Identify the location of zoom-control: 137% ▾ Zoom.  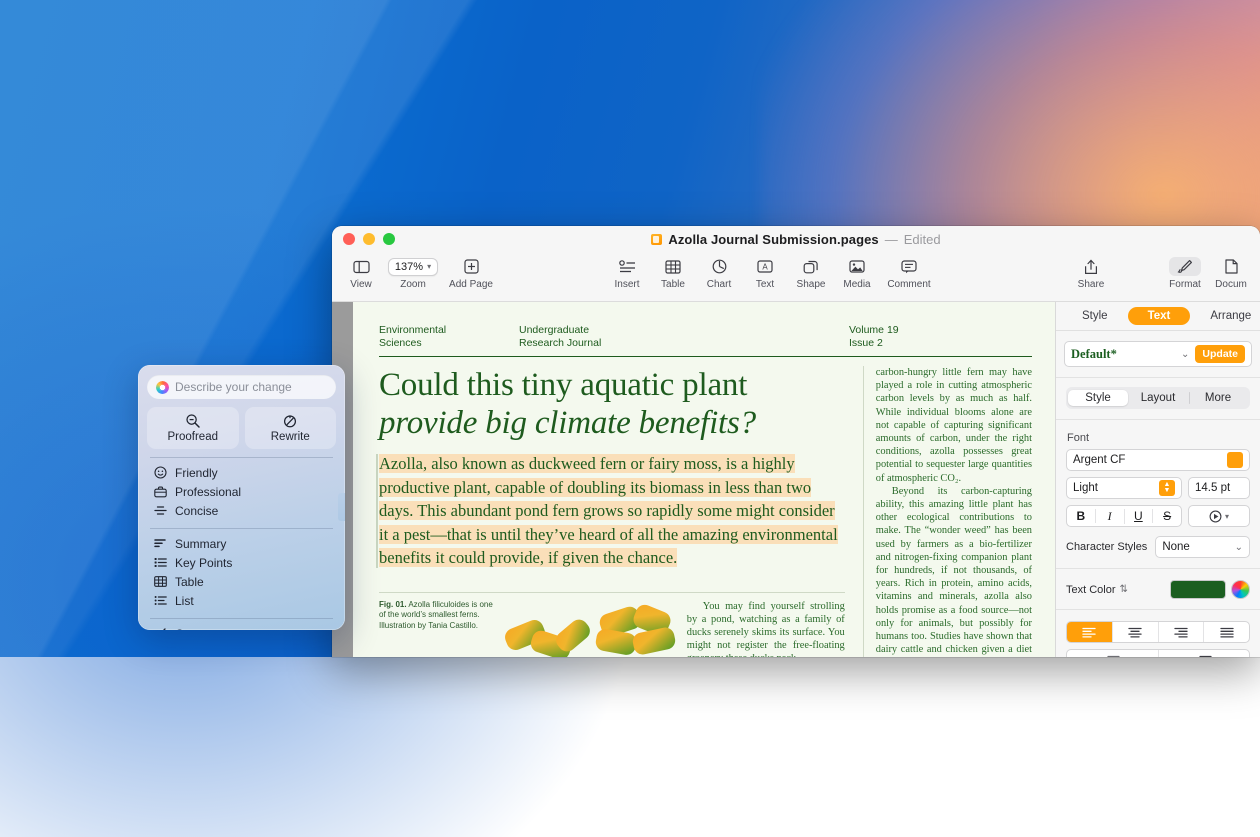
(413, 272).